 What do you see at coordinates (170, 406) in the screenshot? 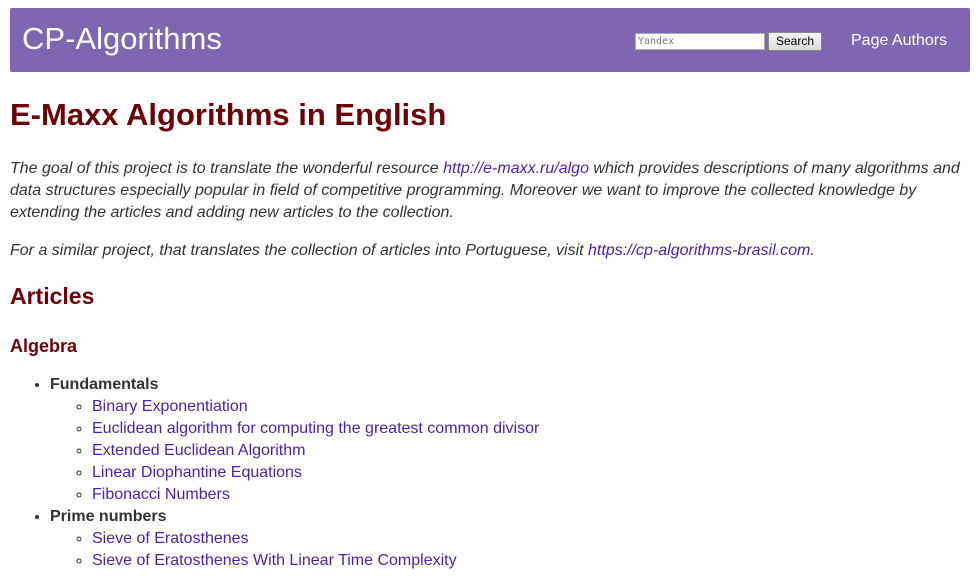
I see `article-link-binary-exponentiation: Binary Exponentiation` at bounding box center [170, 406].